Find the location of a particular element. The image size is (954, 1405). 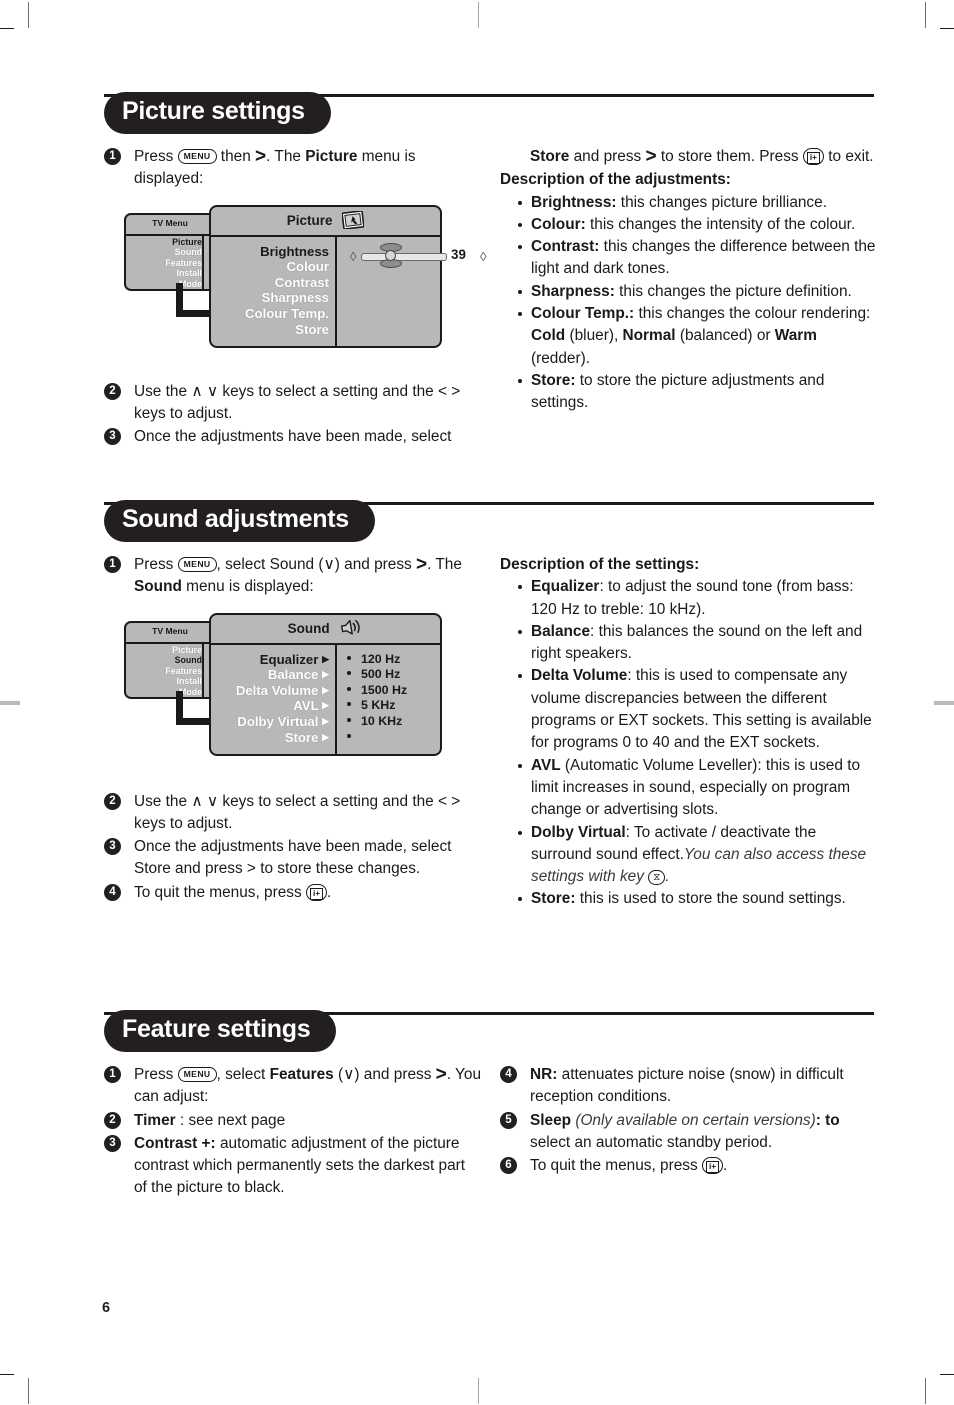

osd-setting-colour: Colour is located at coordinates (273, 267).